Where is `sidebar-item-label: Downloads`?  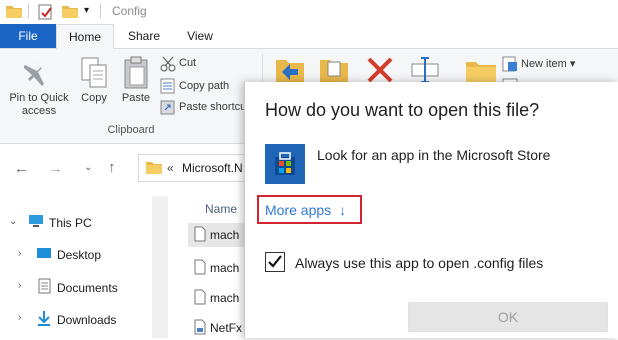
sidebar-item-label: Downloads is located at coordinates (87, 319).